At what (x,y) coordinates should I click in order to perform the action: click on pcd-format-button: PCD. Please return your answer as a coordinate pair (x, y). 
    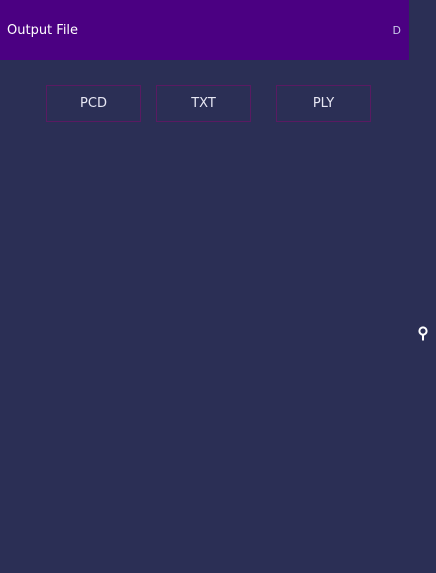
    Looking at the image, I should click on (93, 103).